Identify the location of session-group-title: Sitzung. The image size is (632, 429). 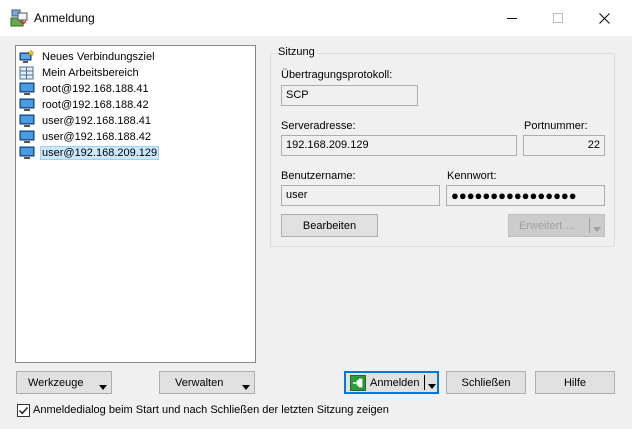
(296, 52).